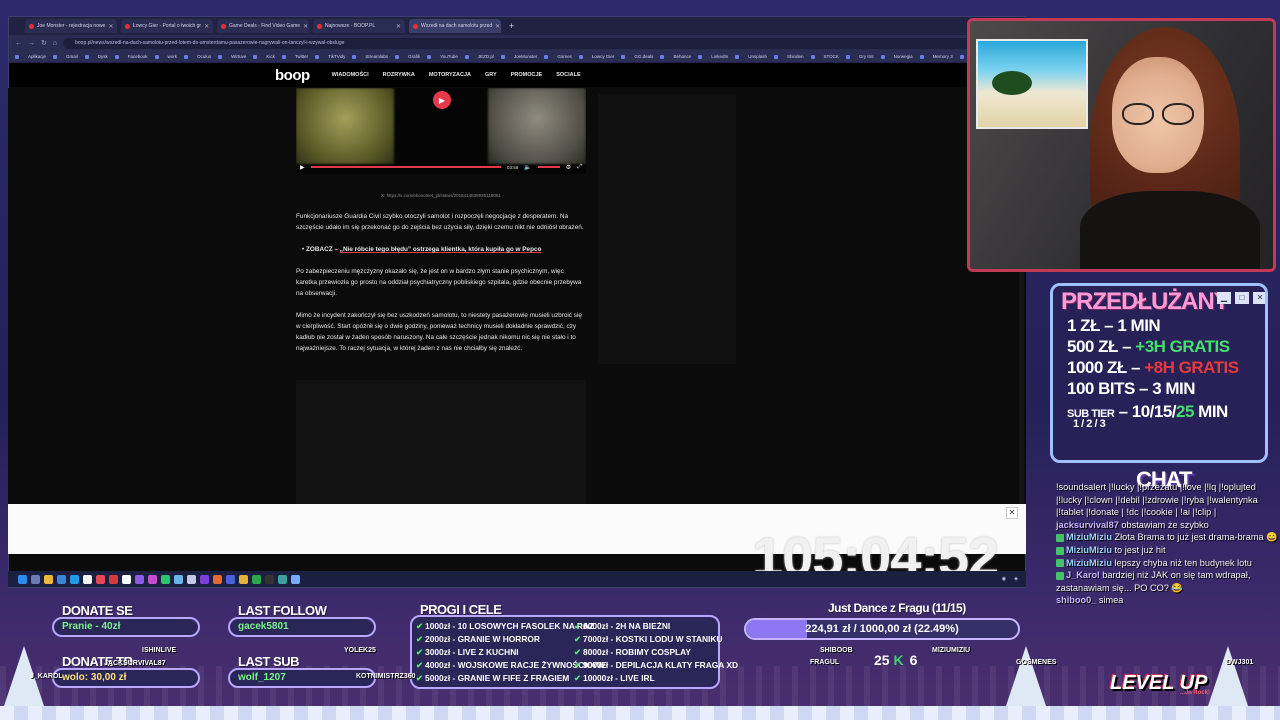 The height and width of the screenshot is (720, 1280). I want to click on browser-tab: Game Deals - Find Video Game ✕, so click(263, 26).